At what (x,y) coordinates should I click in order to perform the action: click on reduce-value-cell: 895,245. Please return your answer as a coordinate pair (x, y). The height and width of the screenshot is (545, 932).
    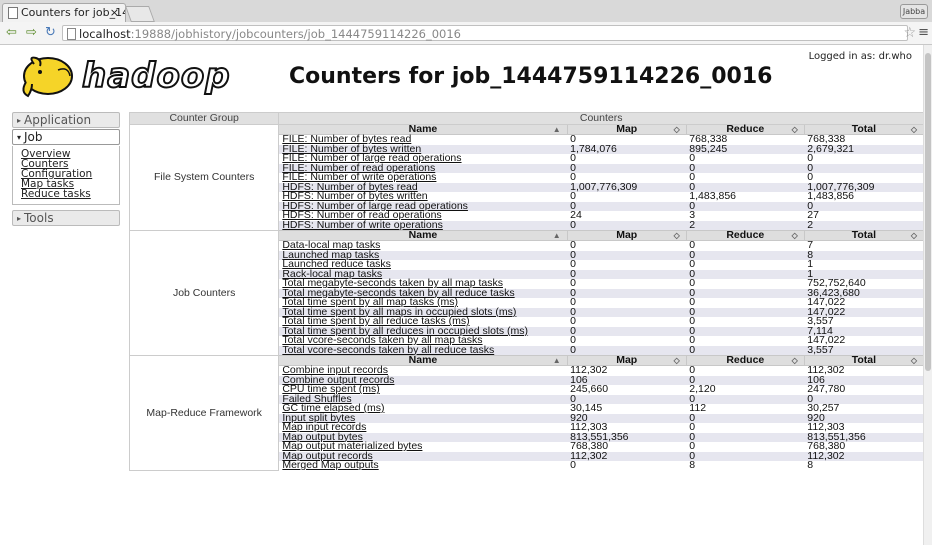
    Looking at the image, I should click on (745, 149).